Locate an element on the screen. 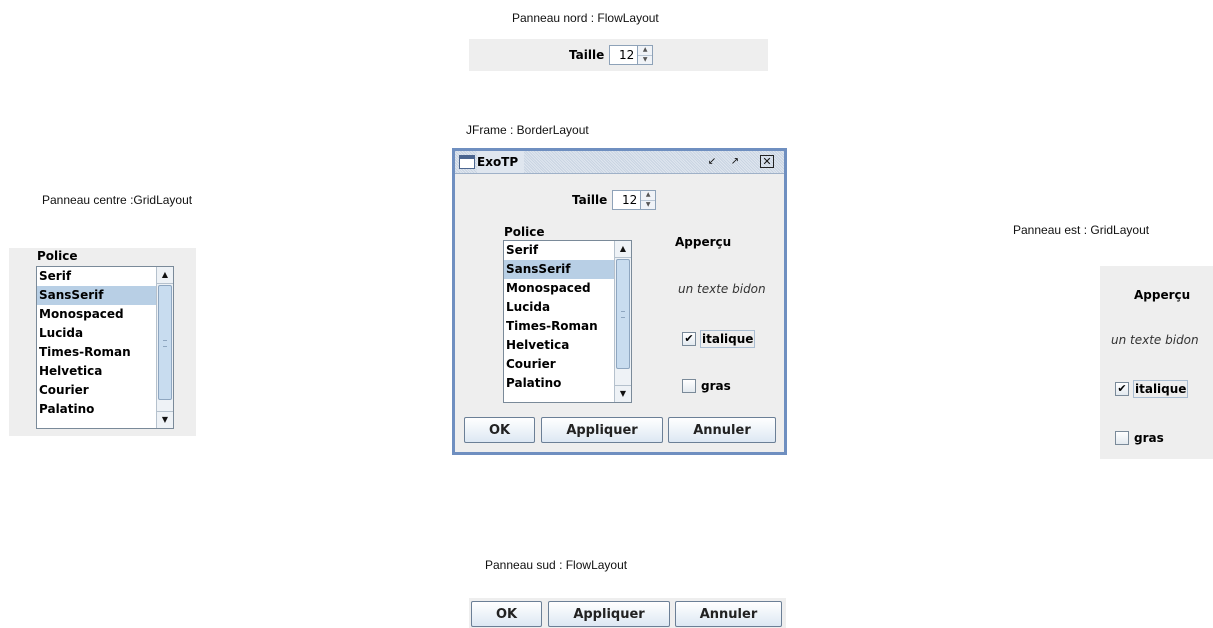  window-title: ExoTP is located at coordinates (501, 162).